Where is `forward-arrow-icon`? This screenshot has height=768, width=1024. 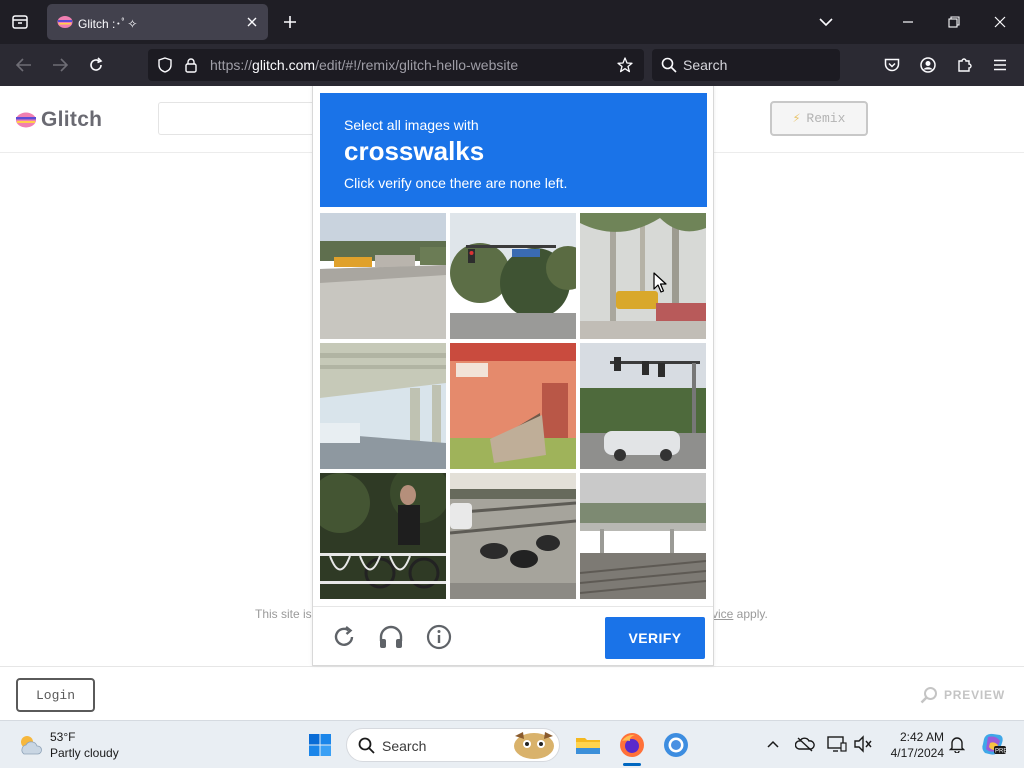 forward-arrow-icon is located at coordinates (60, 65).